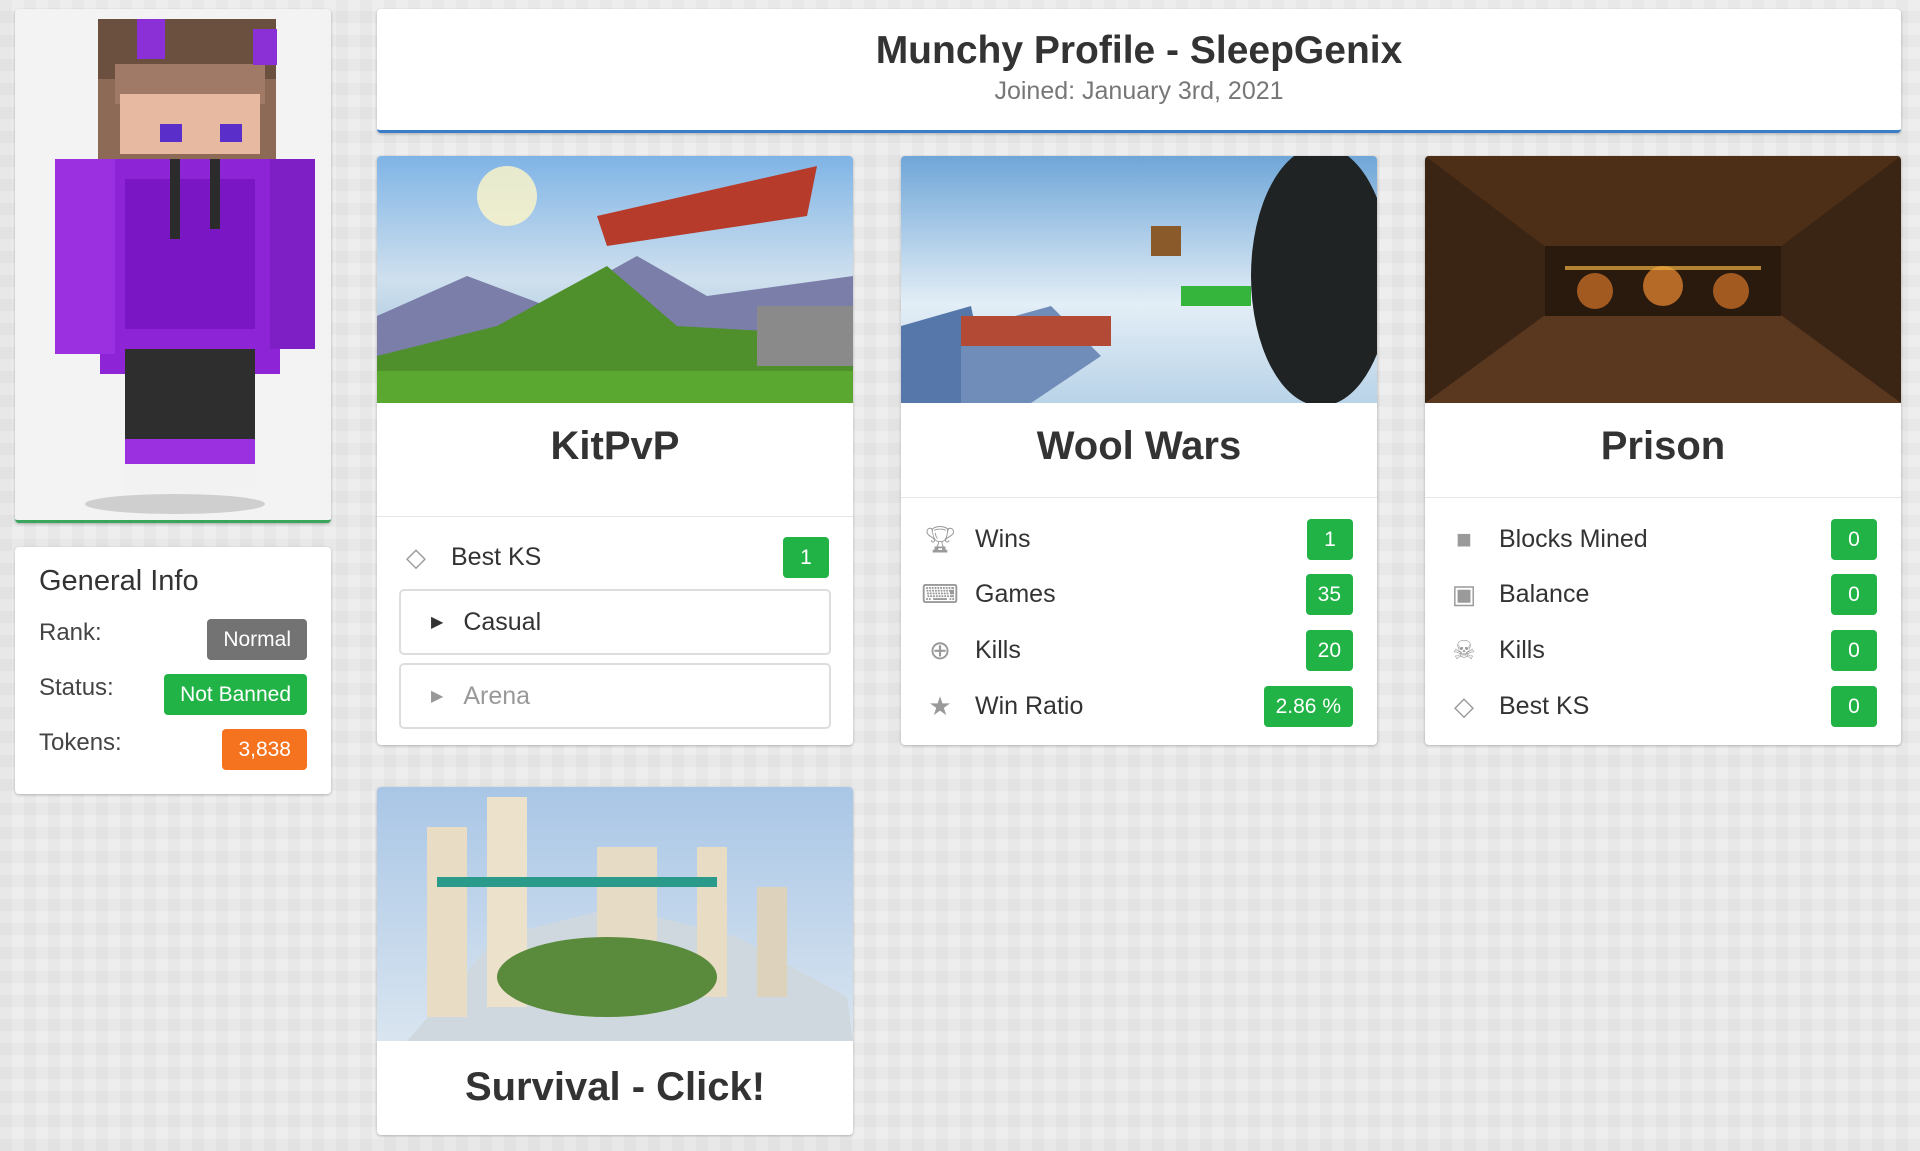 The height and width of the screenshot is (1151, 1920). I want to click on status-badge: Not Banned, so click(235, 694).